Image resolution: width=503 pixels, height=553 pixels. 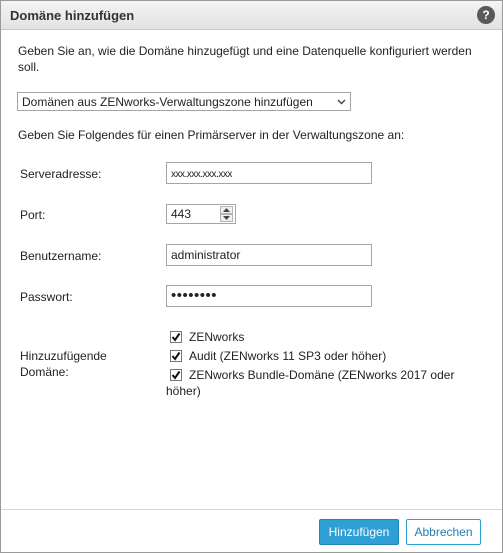 I want to click on dialog-titlebar: Domäne hinzufügen ?, so click(x=251, y=15).